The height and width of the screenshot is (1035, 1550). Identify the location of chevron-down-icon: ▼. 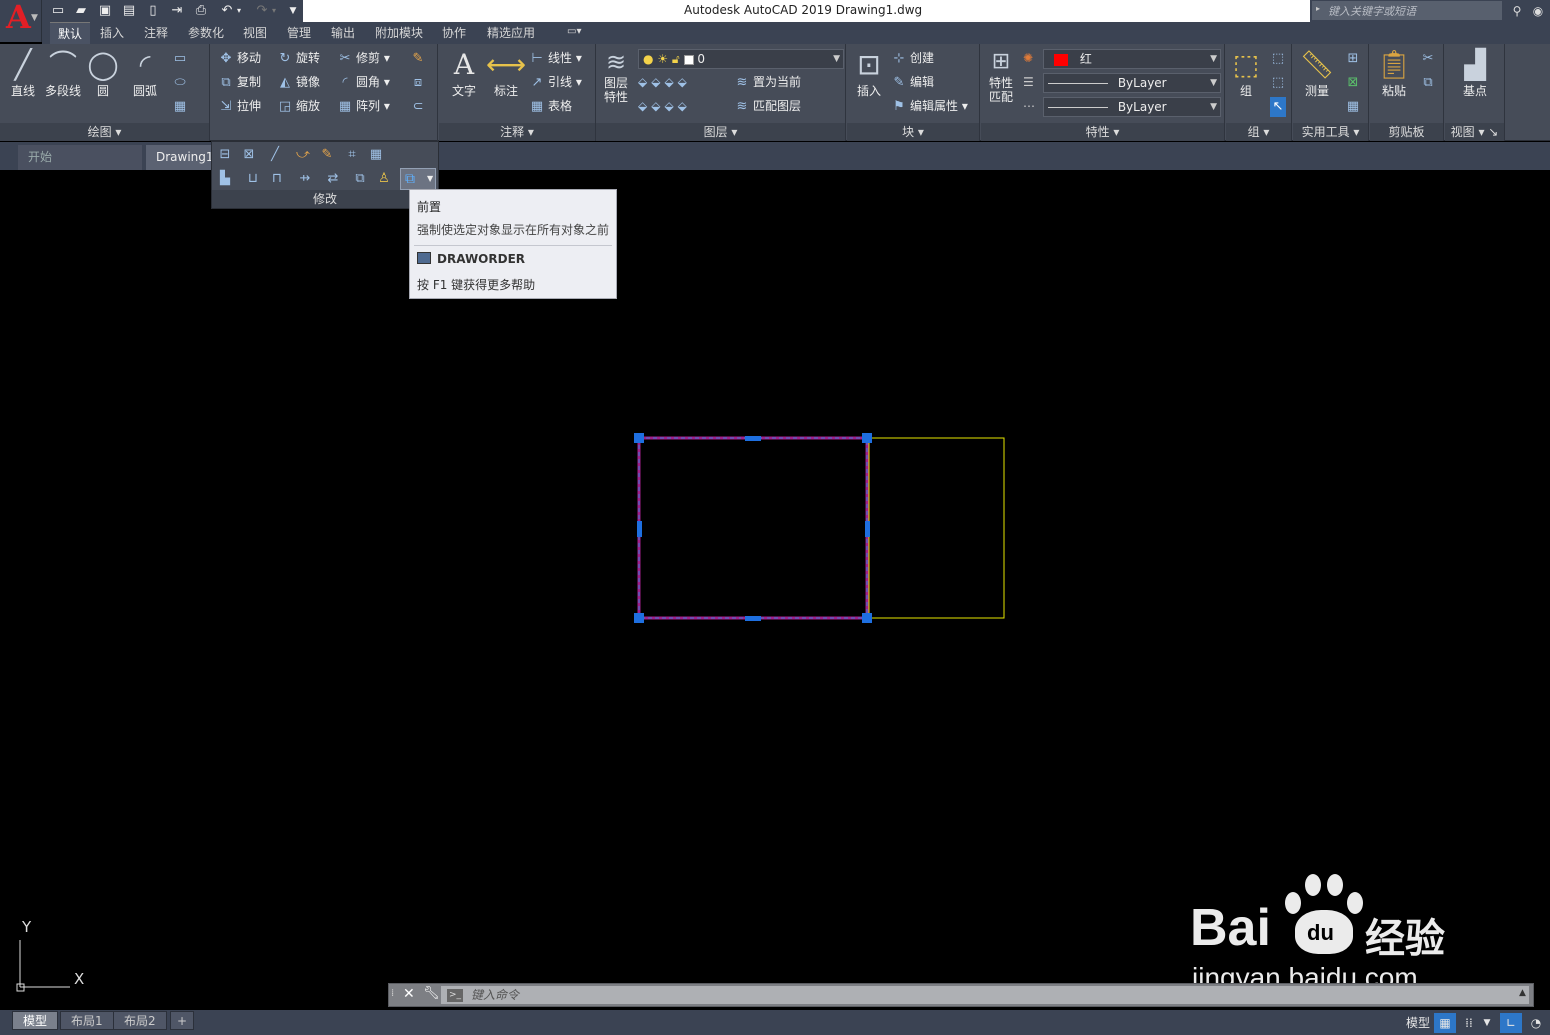
(1487, 1023).